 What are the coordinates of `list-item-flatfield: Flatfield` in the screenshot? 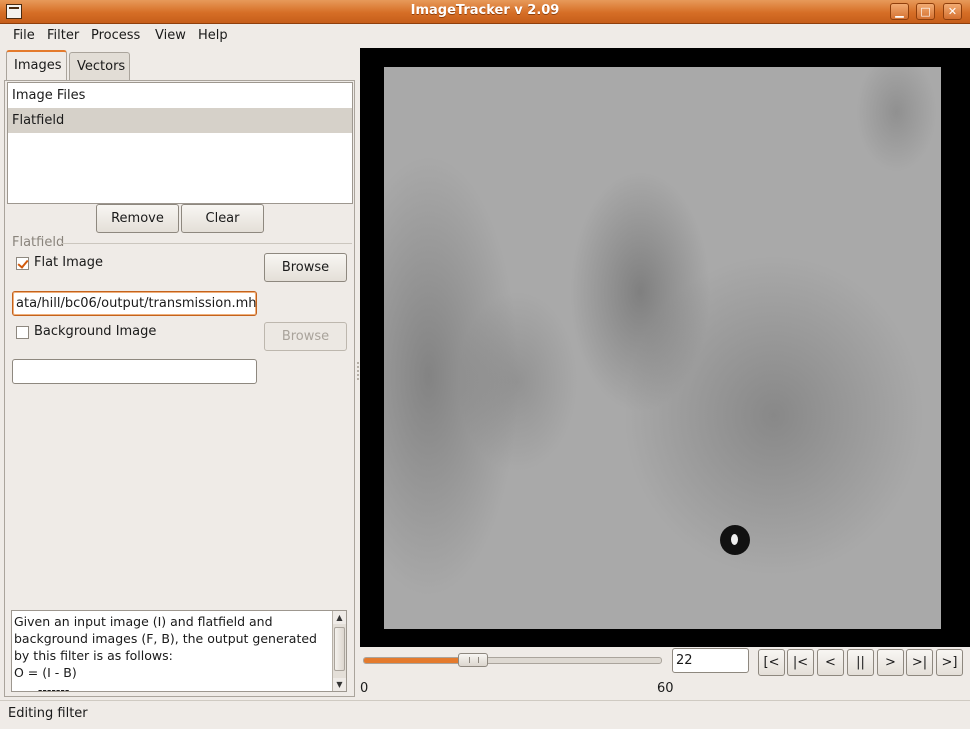 It's located at (180, 120).